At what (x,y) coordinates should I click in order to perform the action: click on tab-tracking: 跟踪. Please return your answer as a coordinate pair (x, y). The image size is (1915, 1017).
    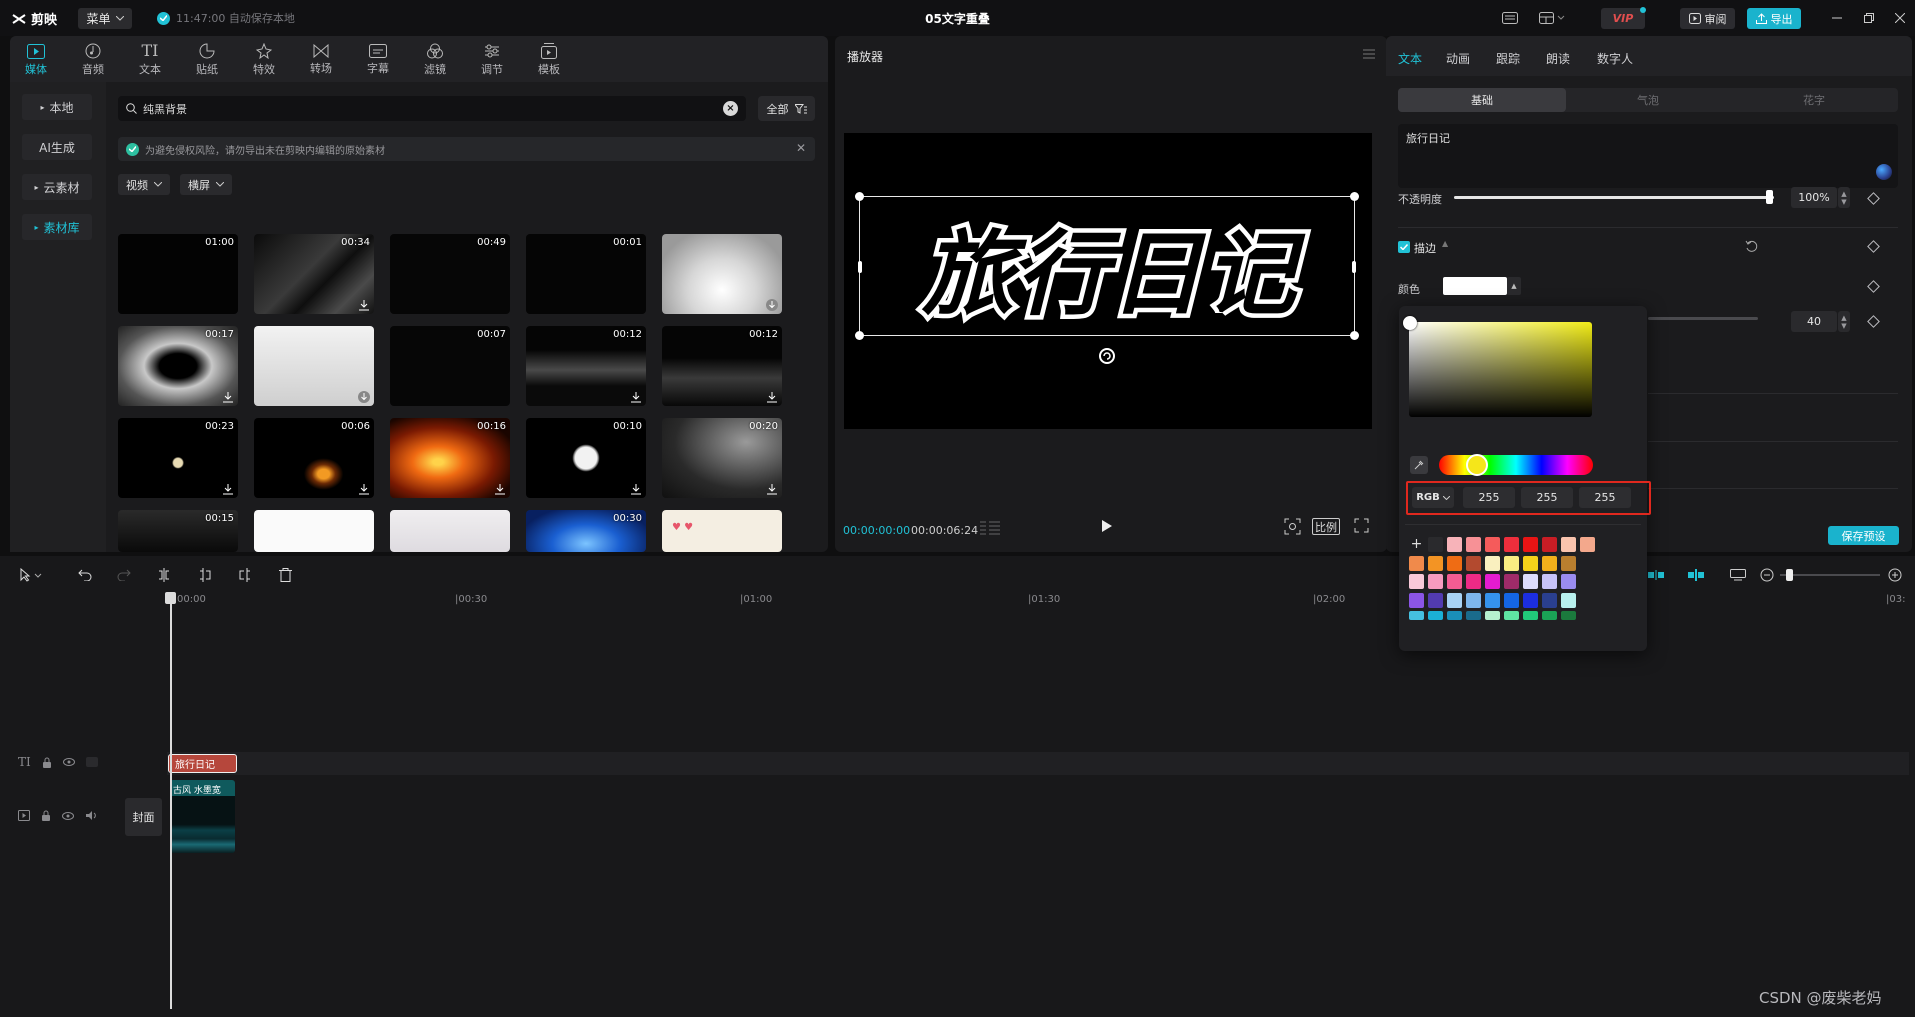
    Looking at the image, I should click on (1508, 58).